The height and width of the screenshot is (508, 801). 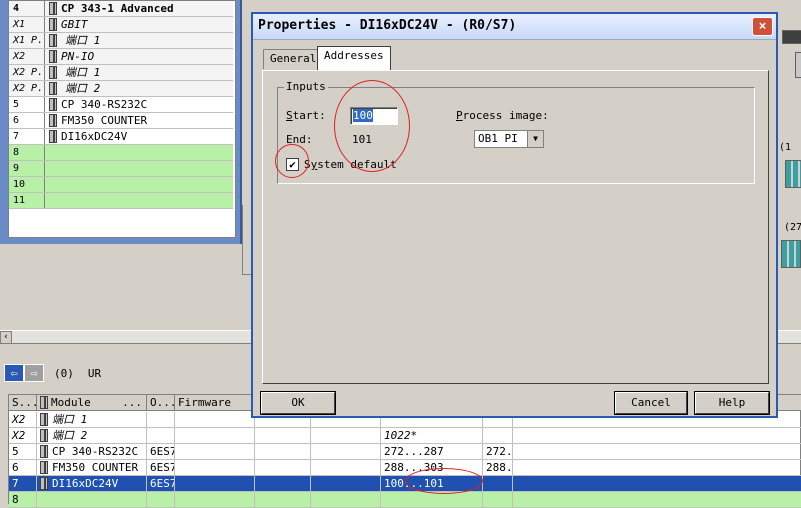 What do you see at coordinates (27, 120) in the screenshot?
I see `rack-slot: 6` at bounding box center [27, 120].